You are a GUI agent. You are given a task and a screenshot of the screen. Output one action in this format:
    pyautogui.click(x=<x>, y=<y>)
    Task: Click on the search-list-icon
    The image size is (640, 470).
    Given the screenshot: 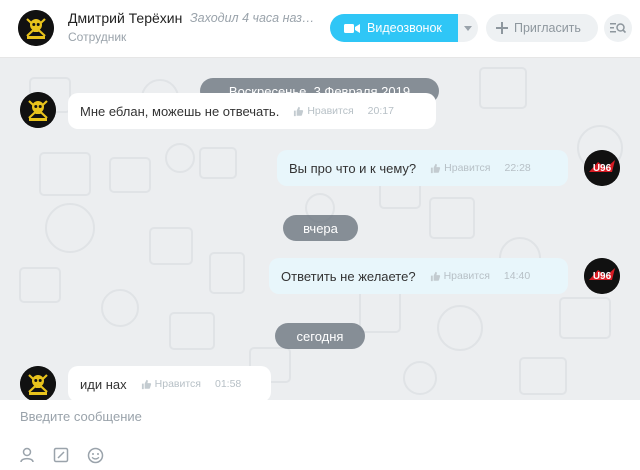 What is the action you would take?
    pyautogui.click(x=618, y=28)
    